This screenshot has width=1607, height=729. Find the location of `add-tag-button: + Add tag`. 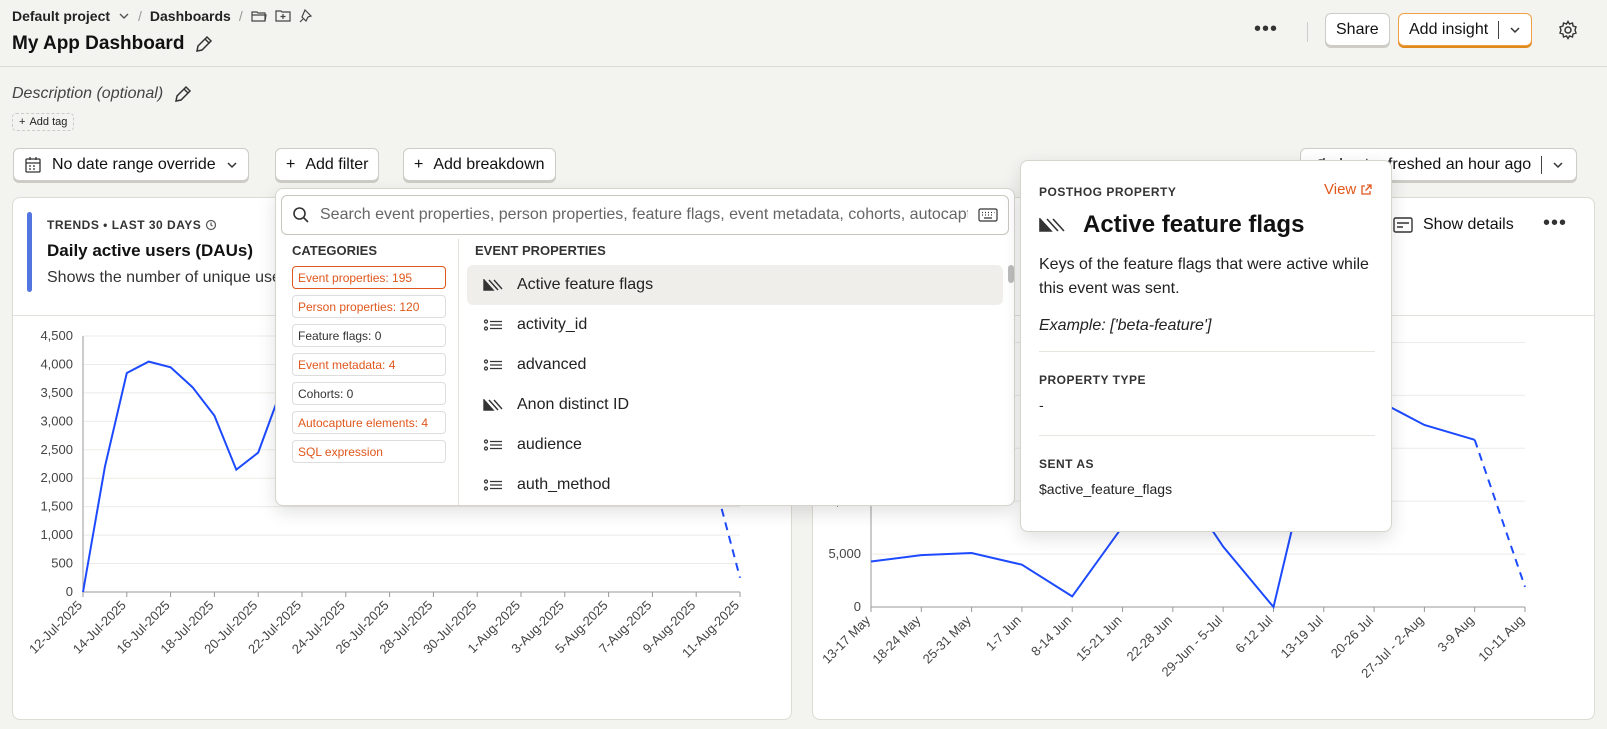

add-tag-button: + Add tag is located at coordinates (43, 122).